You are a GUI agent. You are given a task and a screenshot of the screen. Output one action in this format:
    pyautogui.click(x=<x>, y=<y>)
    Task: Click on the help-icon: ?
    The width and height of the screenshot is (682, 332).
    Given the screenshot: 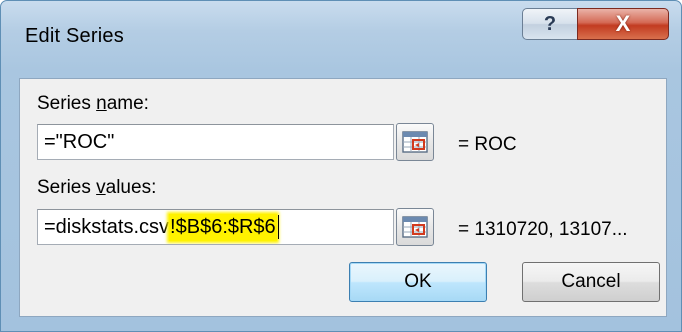 What is the action you would take?
    pyautogui.click(x=550, y=23)
    